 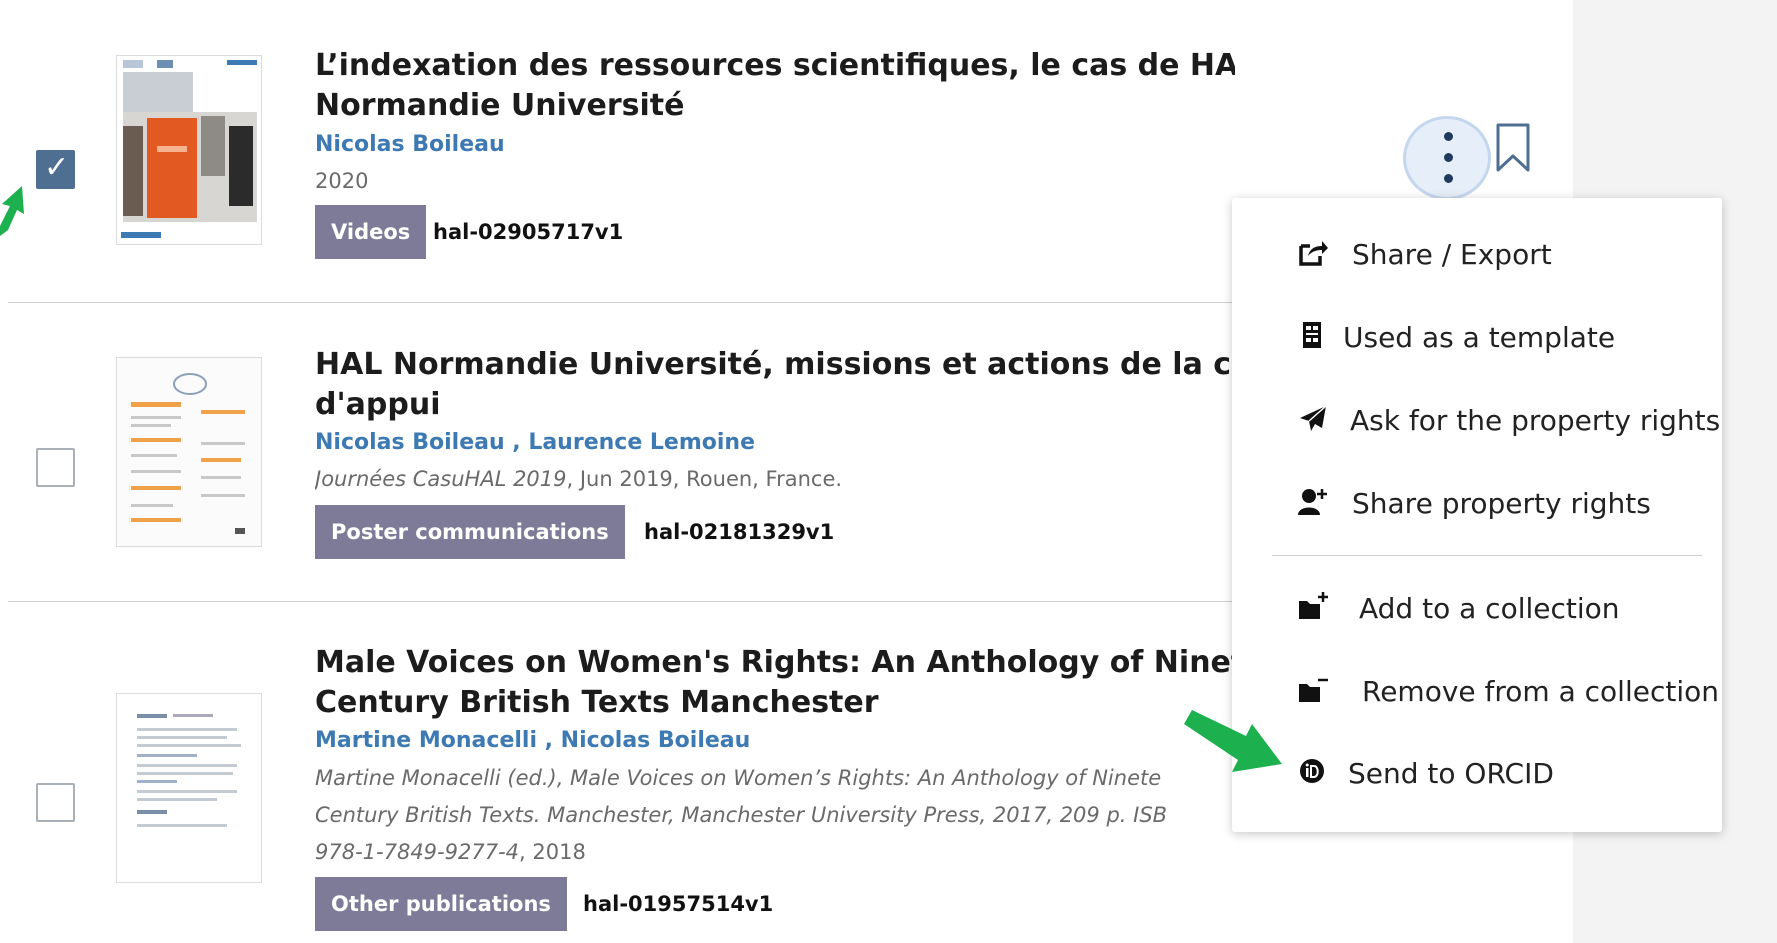 I want to click on bookmark-icon, so click(x=1513, y=148).